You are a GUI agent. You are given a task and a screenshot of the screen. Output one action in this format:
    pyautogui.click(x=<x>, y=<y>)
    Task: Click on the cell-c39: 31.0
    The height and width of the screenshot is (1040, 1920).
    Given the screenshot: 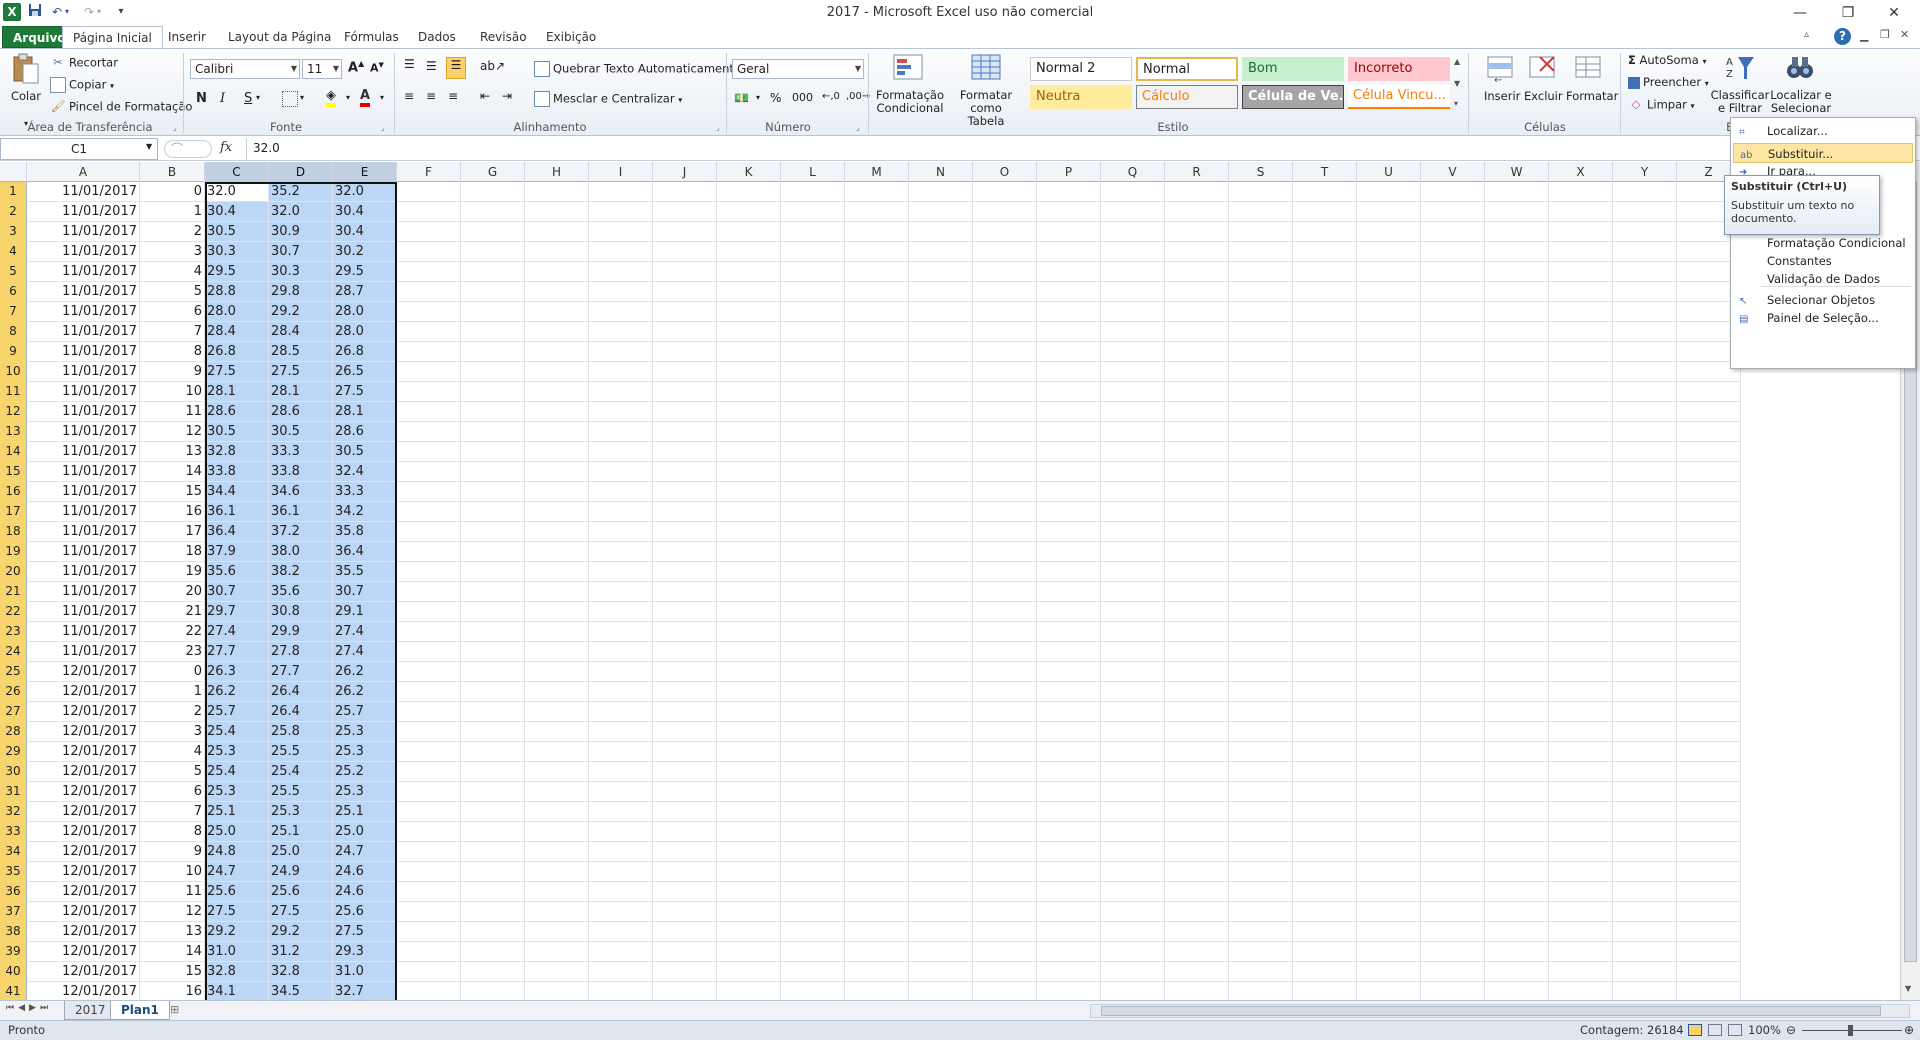 What is the action you would take?
    pyautogui.click(x=237, y=952)
    